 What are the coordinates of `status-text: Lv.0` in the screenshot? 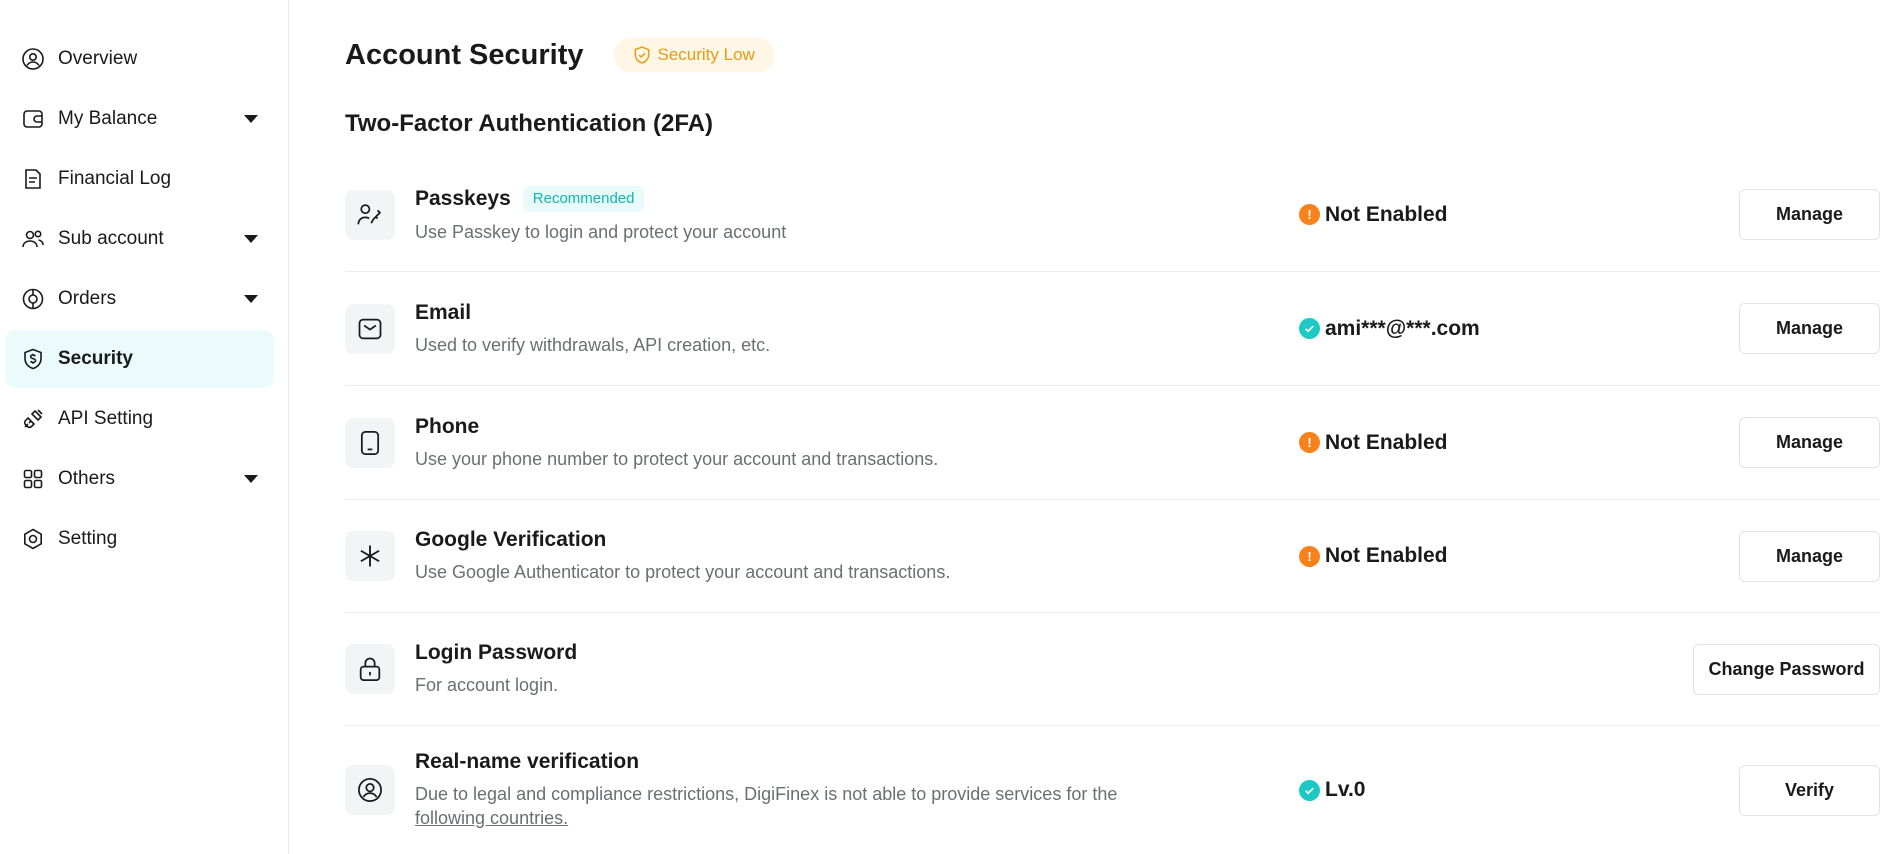 It's located at (1345, 789).